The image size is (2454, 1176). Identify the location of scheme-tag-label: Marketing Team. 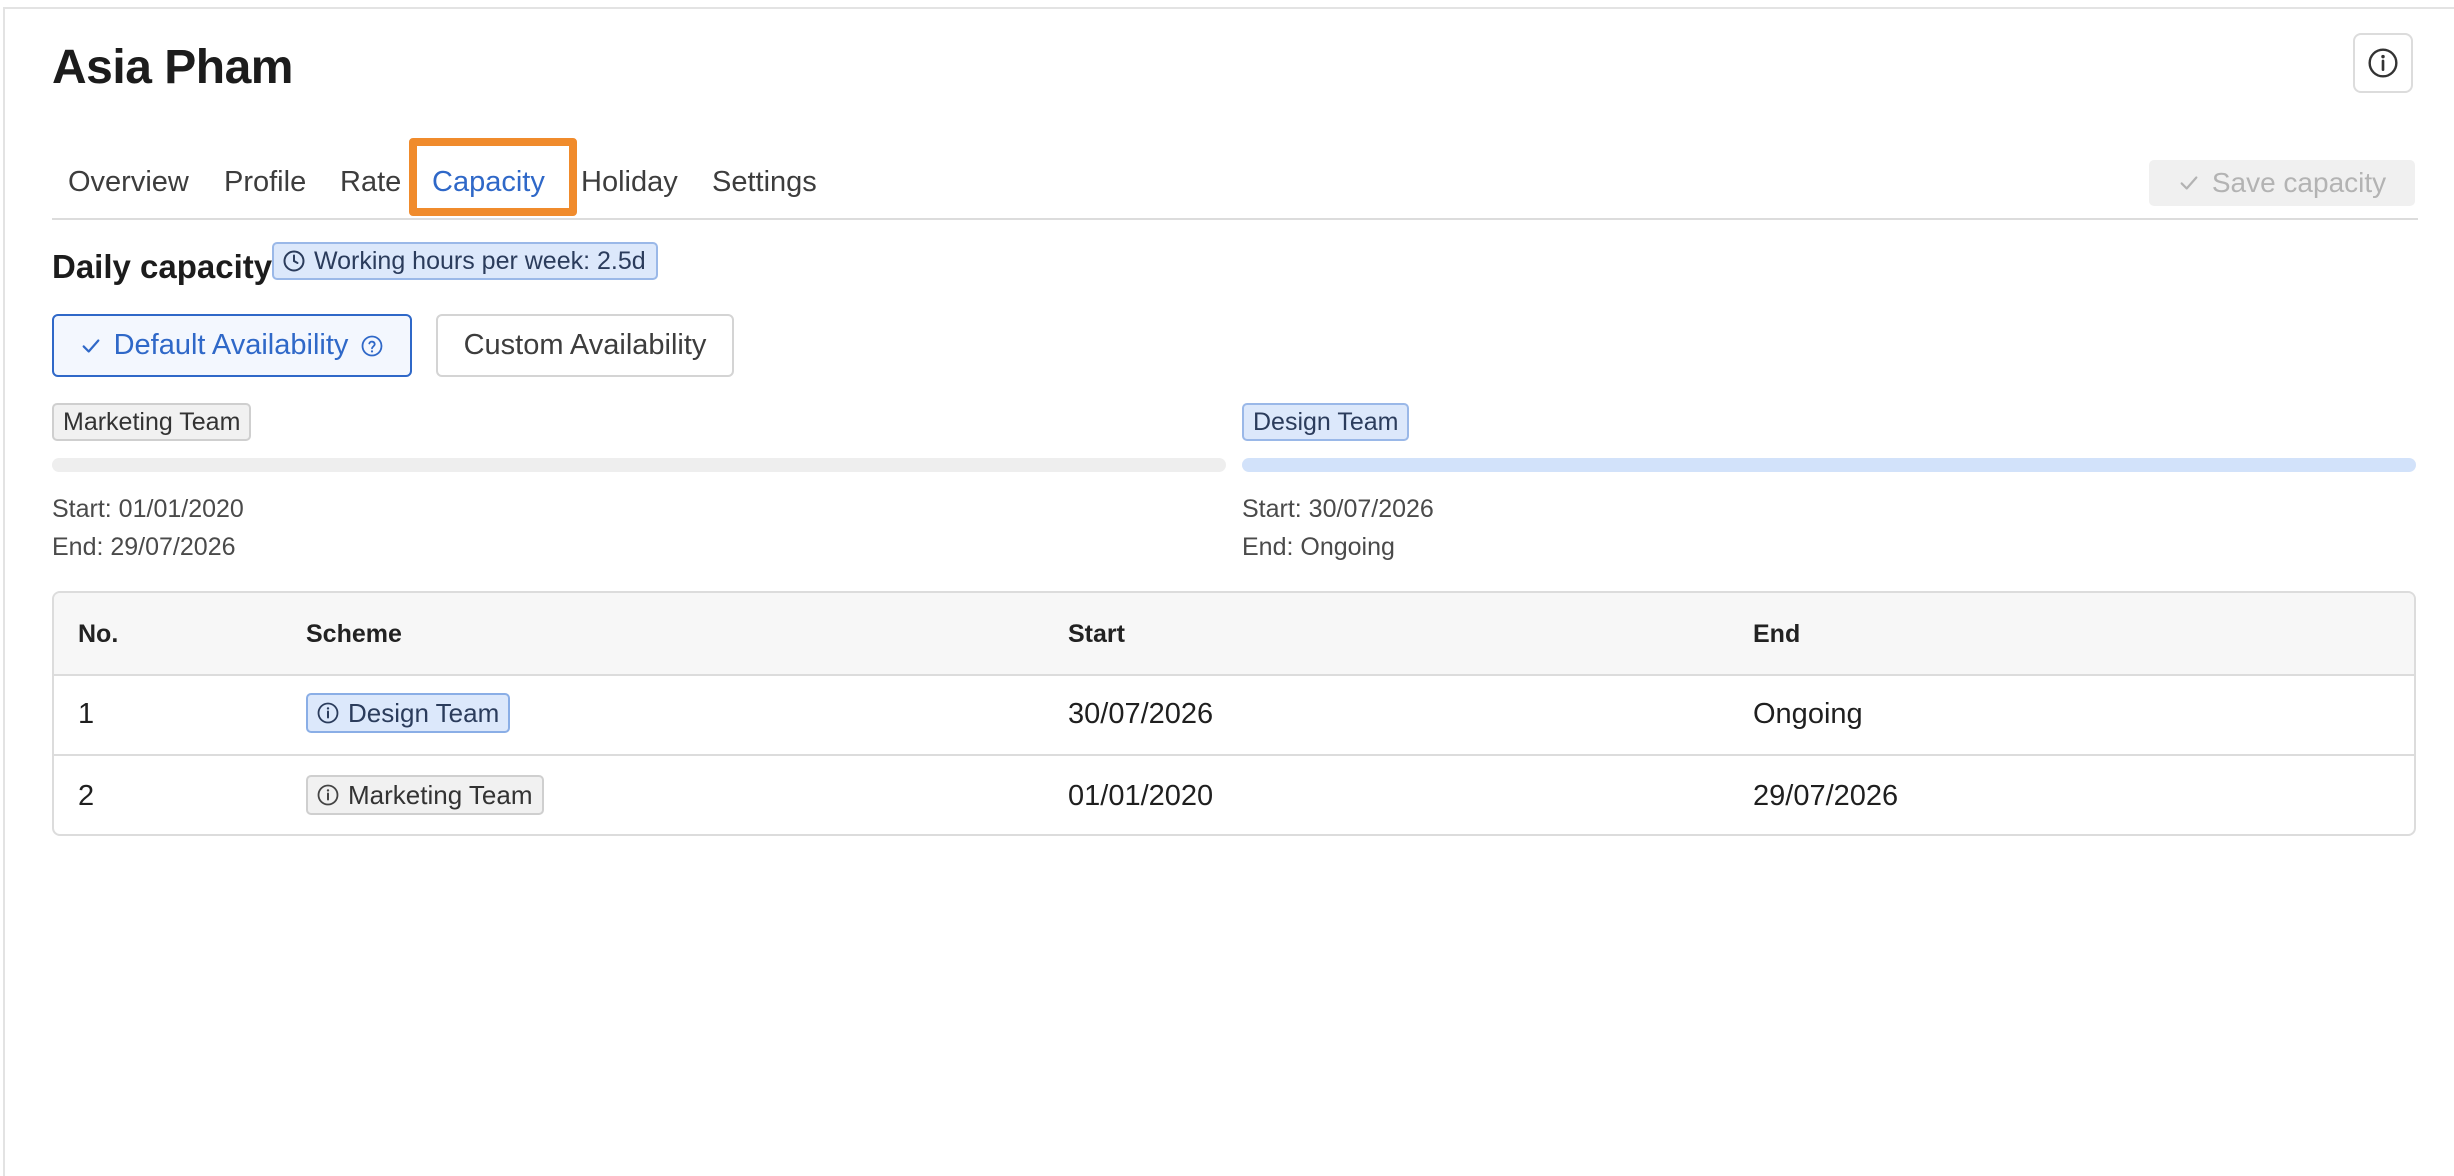
(440, 794).